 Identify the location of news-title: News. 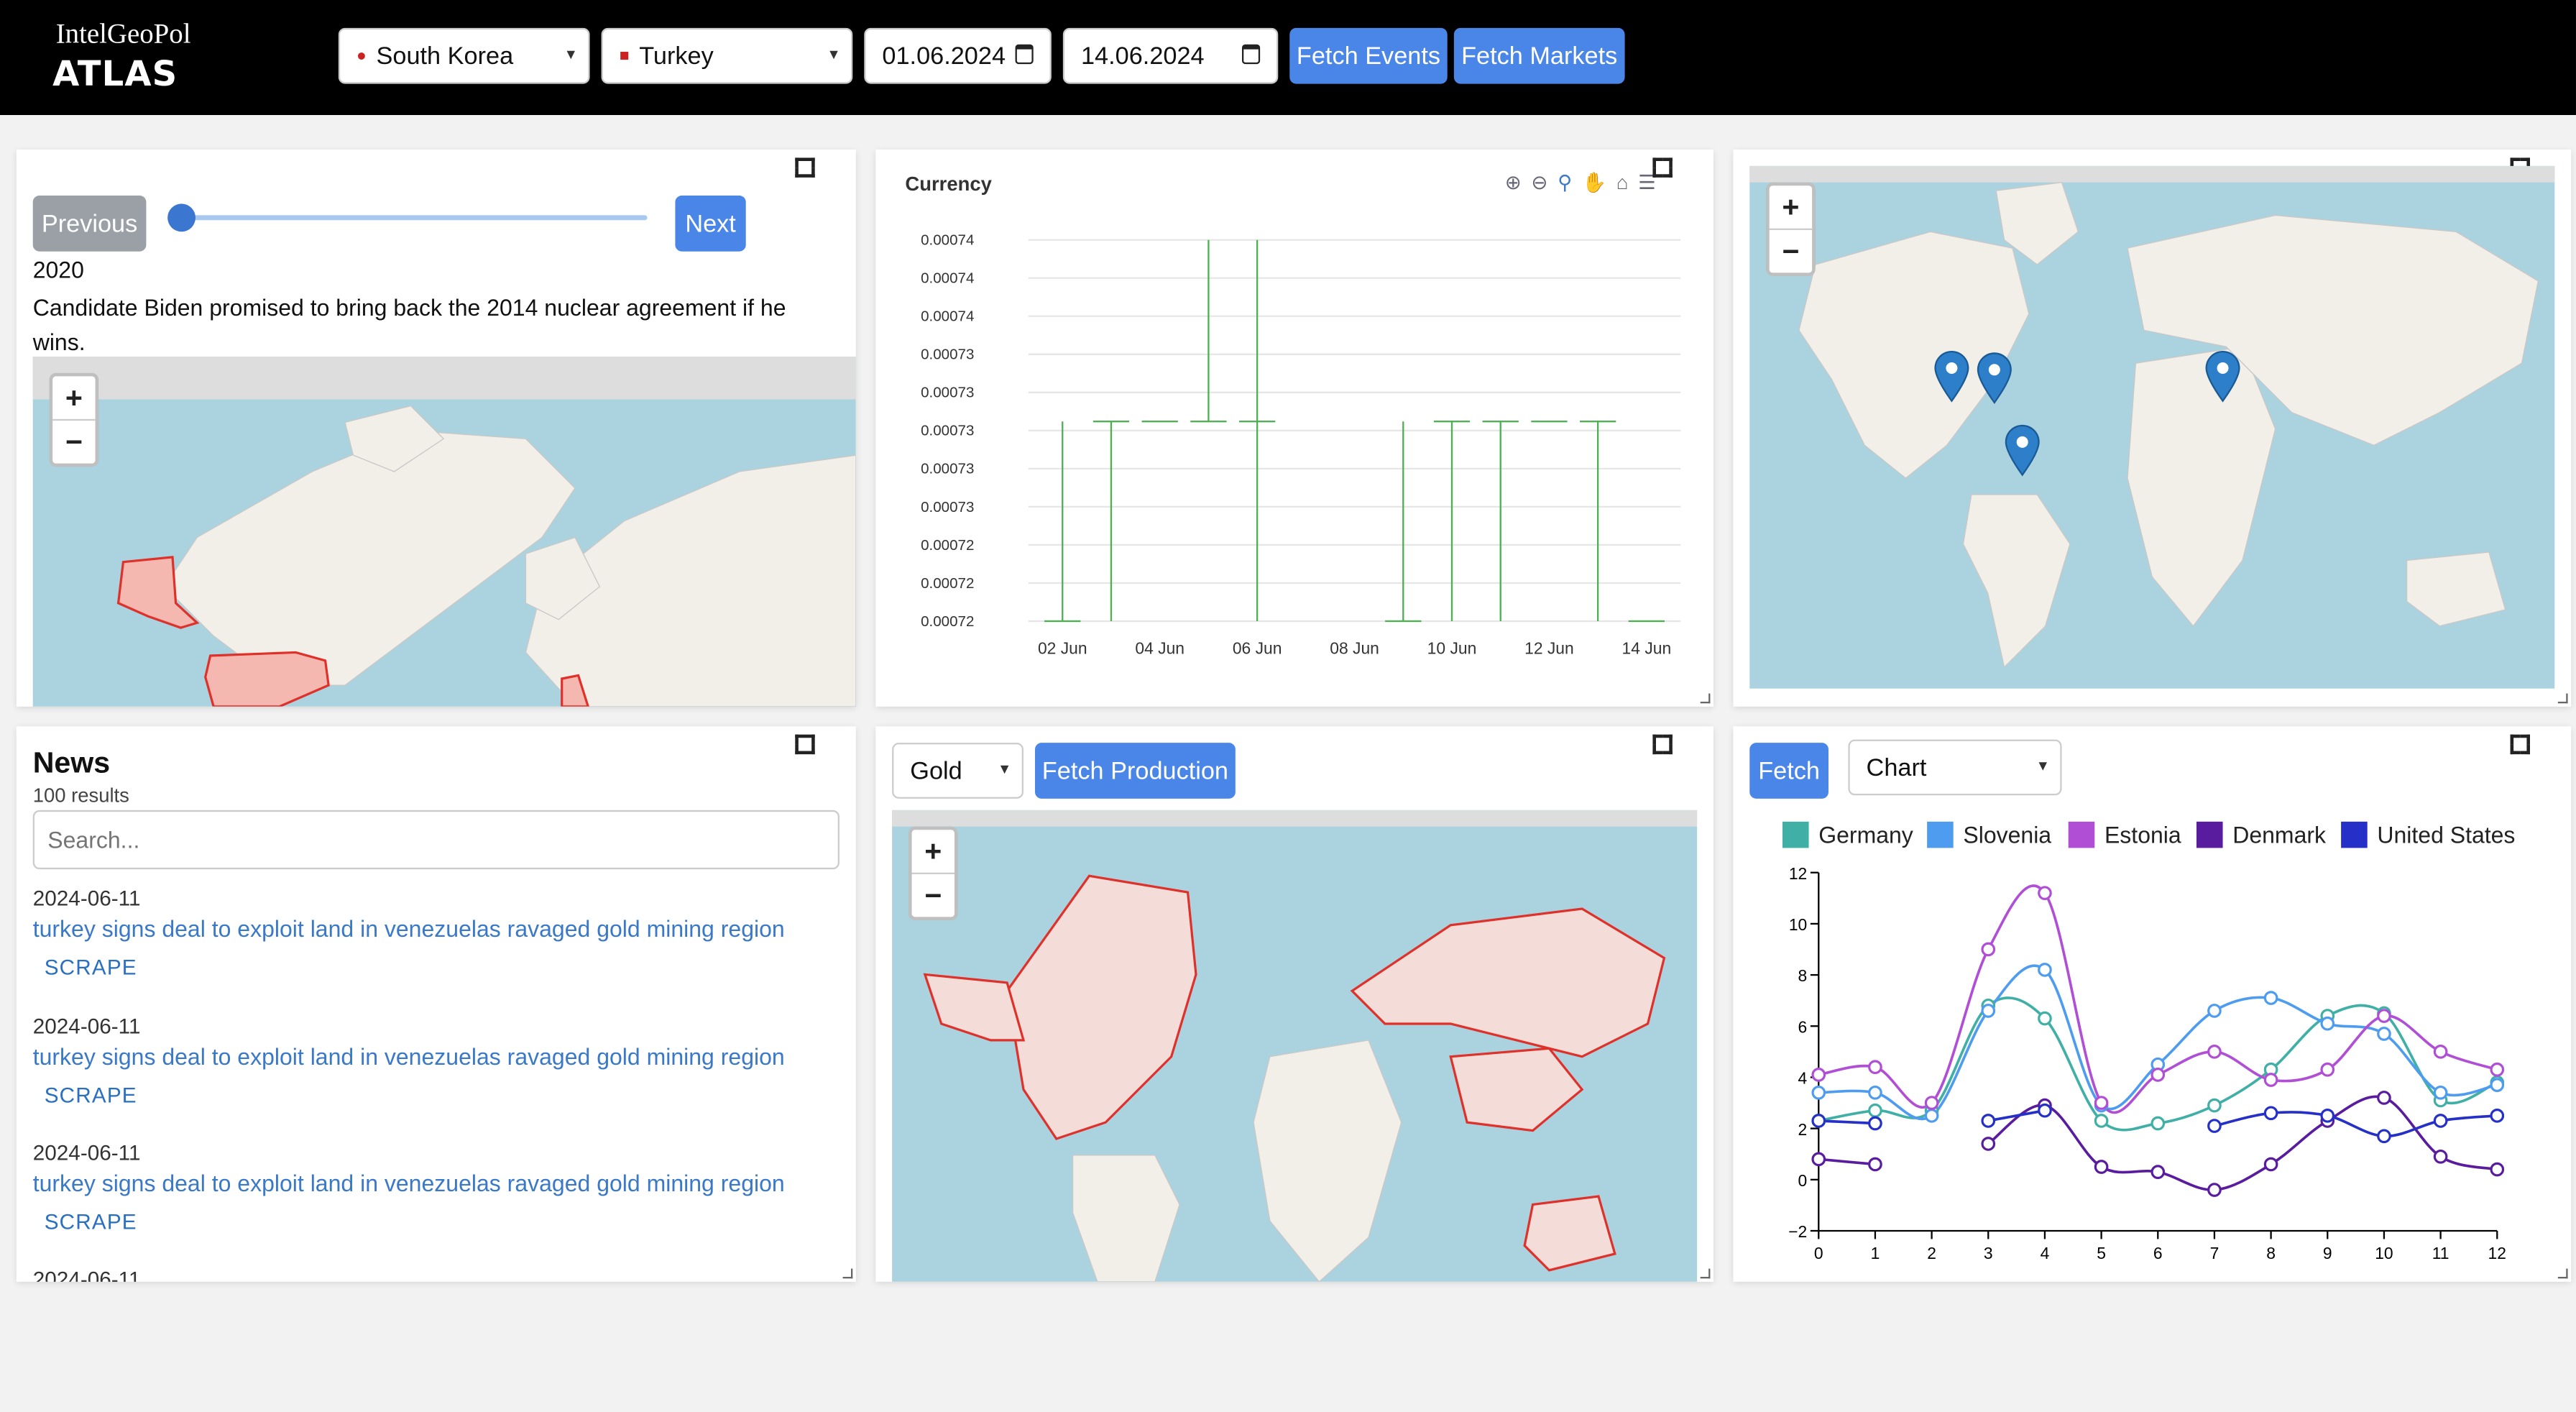
(71, 762).